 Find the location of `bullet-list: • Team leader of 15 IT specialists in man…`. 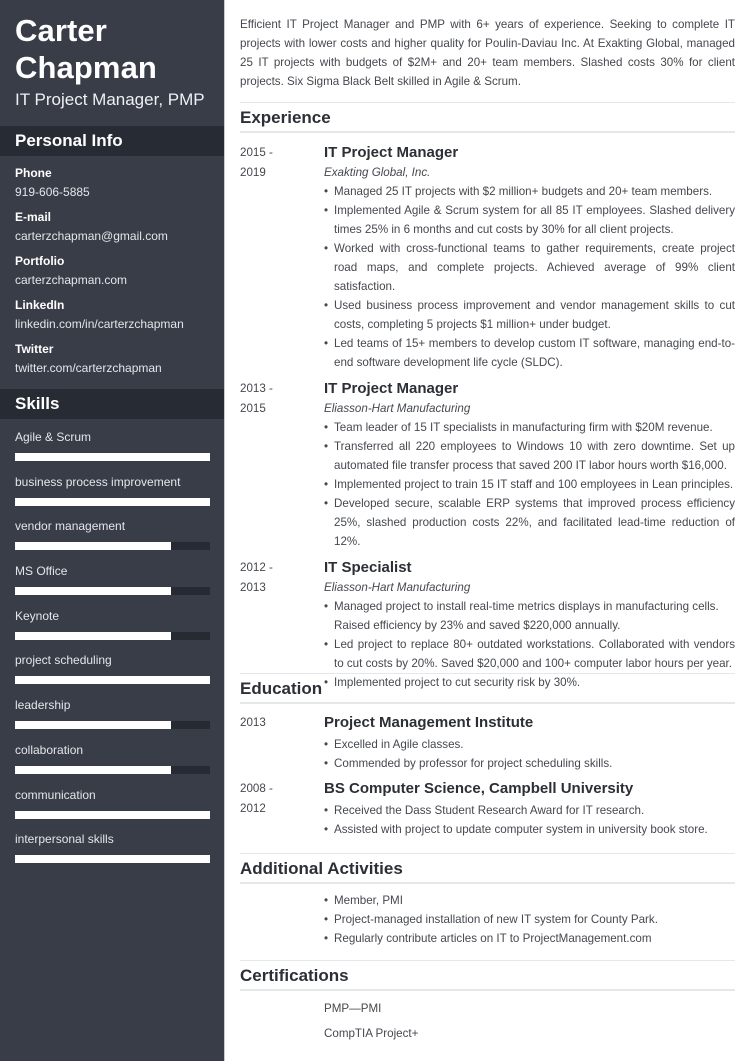

bullet-list: • Team leader of 15 IT specialists in man… is located at coordinates (529, 484).